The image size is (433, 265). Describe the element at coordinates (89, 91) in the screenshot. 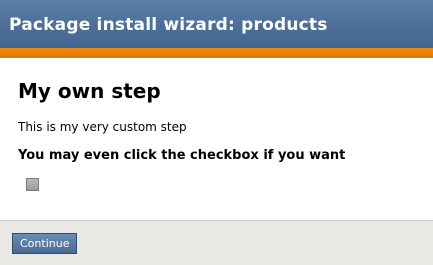

I see `step-heading: My own step` at that location.